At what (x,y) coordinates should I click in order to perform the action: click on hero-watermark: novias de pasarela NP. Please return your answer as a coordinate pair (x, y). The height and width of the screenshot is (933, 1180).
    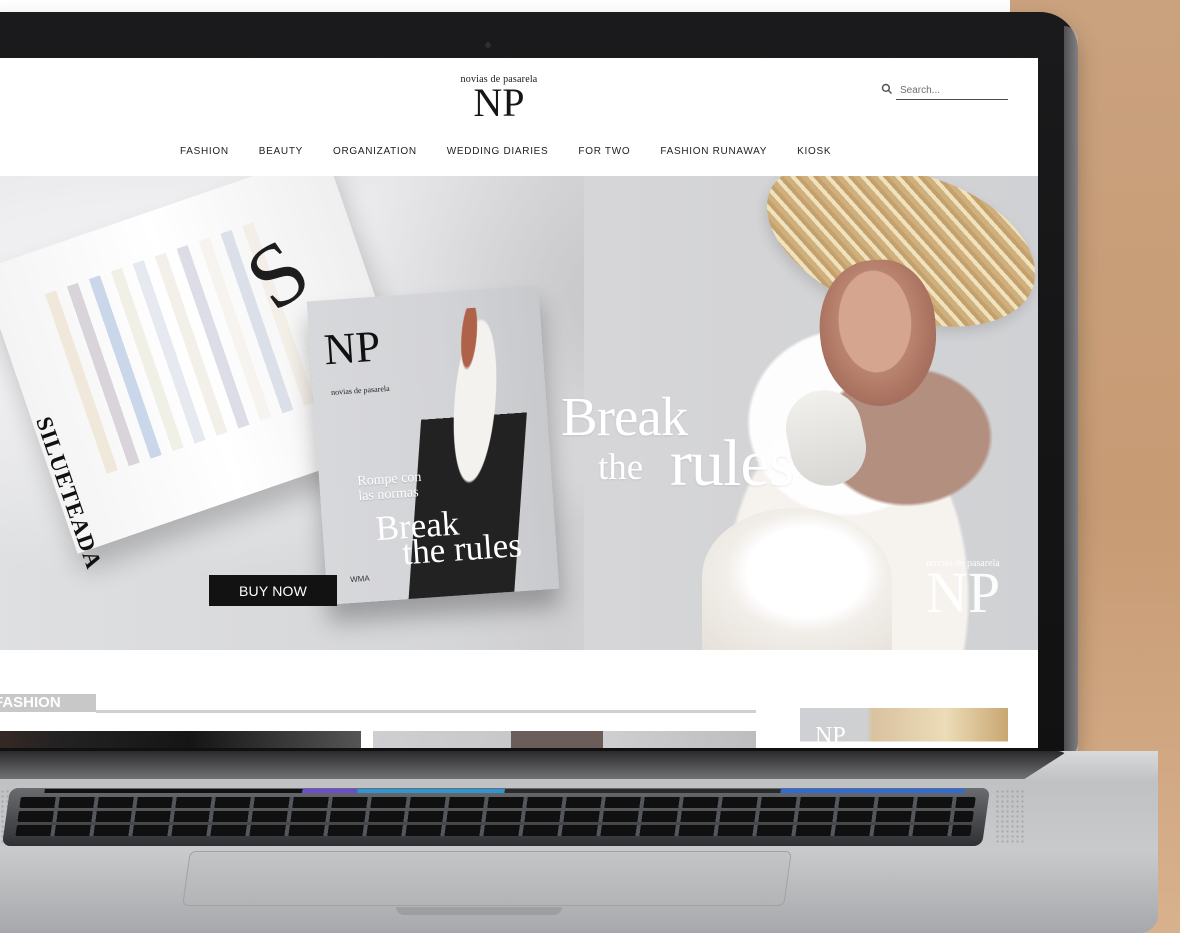
    Looking at the image, I should click on (963, 591).